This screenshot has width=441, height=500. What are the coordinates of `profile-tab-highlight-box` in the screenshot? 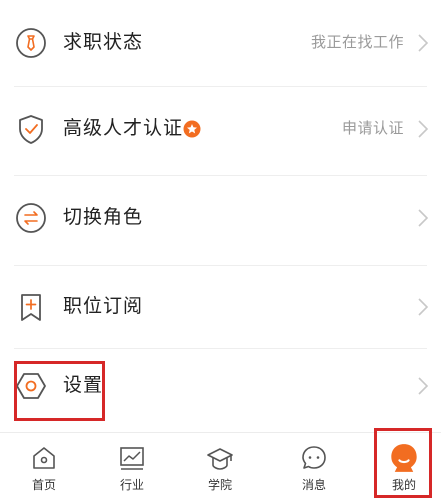 It's located at (403, 463).